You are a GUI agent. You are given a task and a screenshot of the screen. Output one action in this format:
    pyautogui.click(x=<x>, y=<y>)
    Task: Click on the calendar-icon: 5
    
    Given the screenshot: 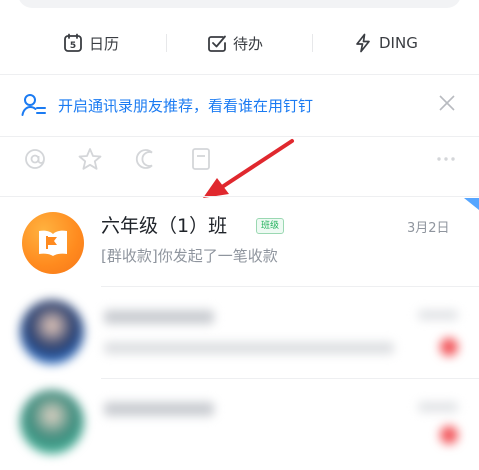 What is the action you would take?
    pyautogui.click(x=73, y=42)
    